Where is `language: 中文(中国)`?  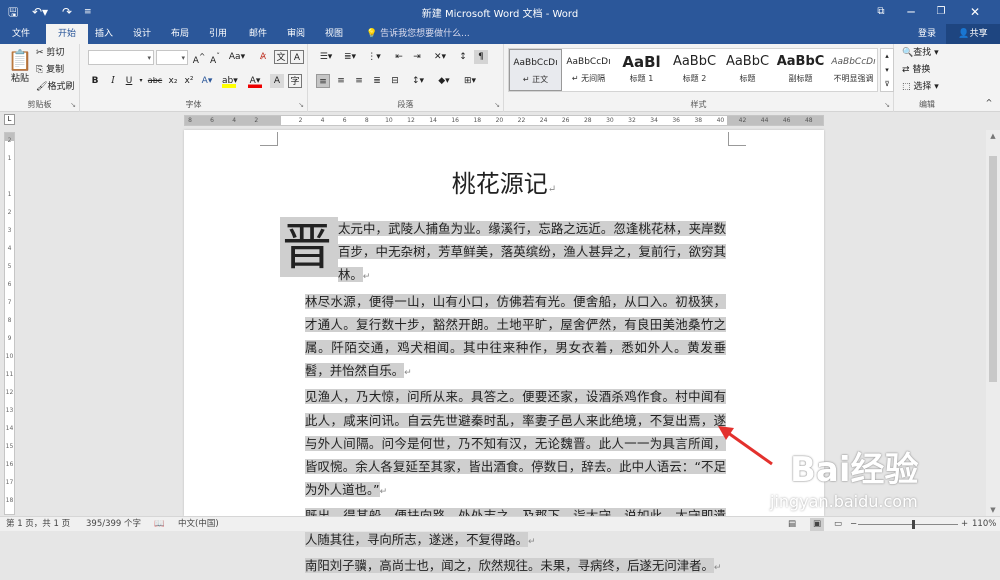
language: 中文(中国) is located at coordinates (198, 524).